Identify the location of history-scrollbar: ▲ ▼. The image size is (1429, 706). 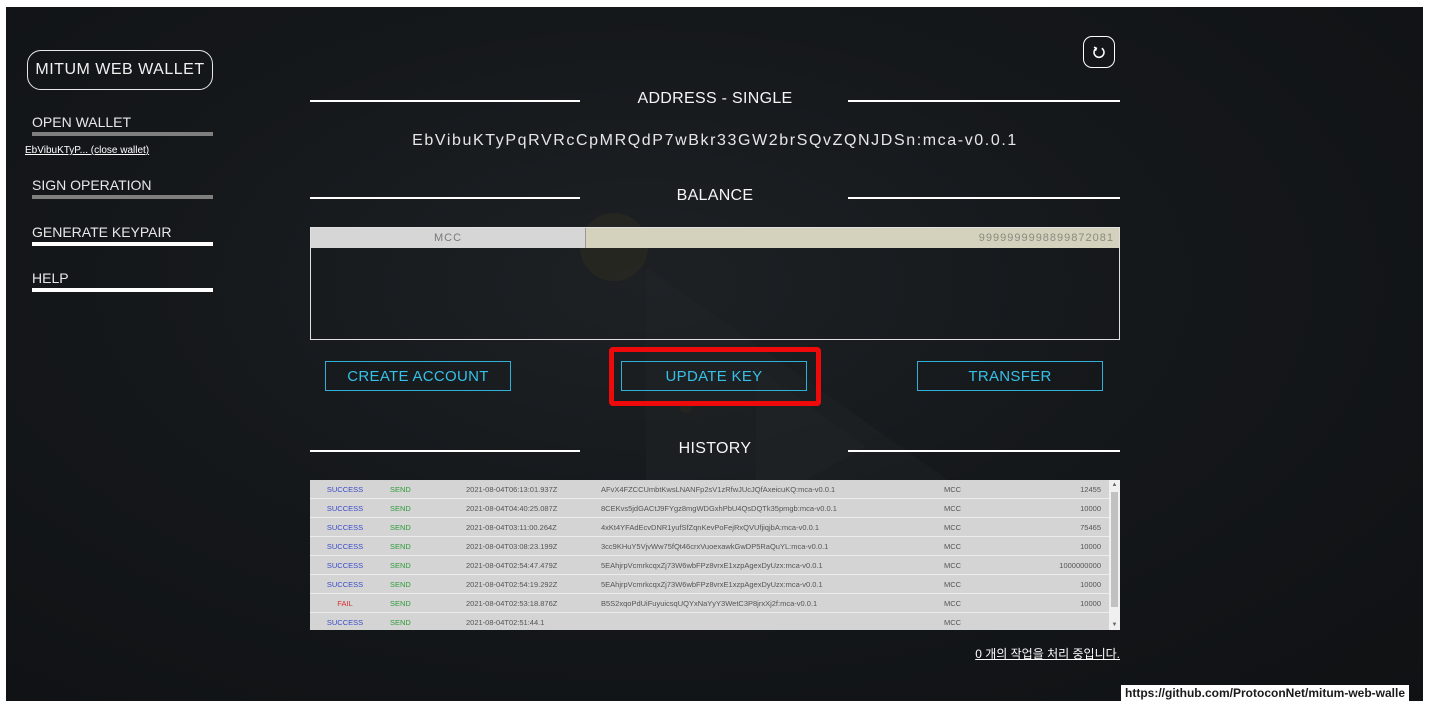
(1114, 555).